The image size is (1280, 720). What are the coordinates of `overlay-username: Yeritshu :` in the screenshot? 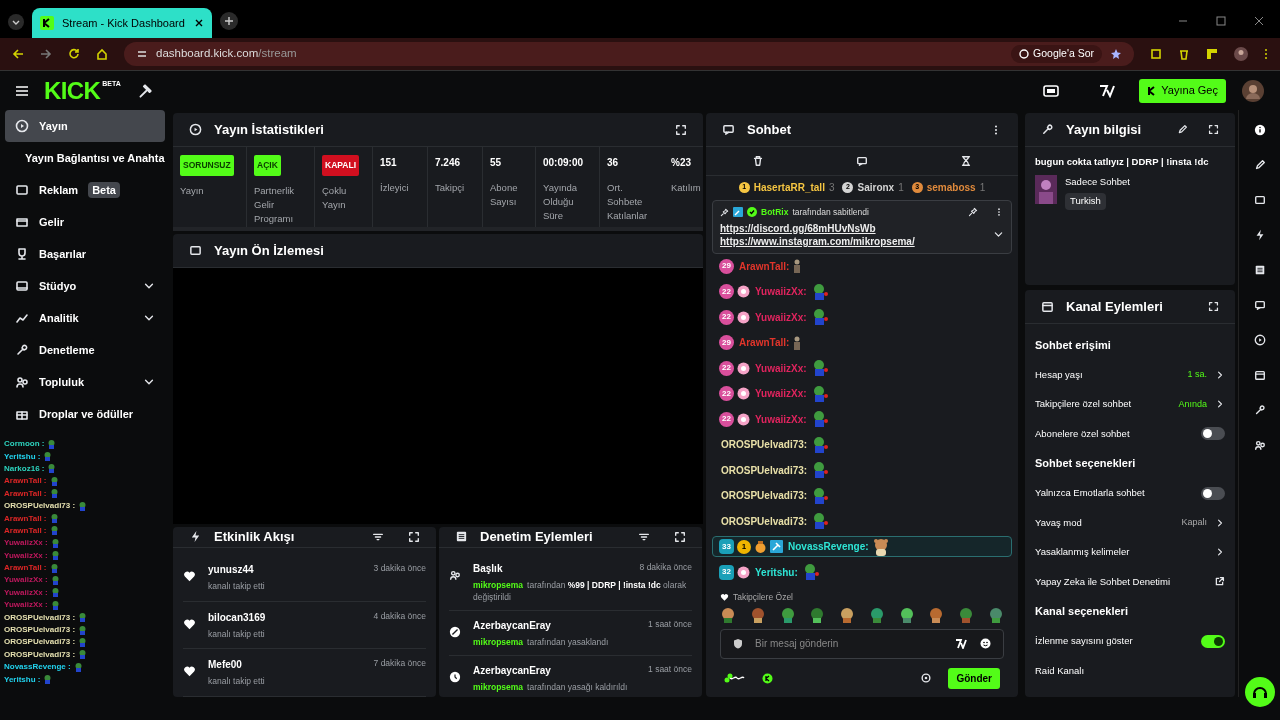 It's located at (22, 679).